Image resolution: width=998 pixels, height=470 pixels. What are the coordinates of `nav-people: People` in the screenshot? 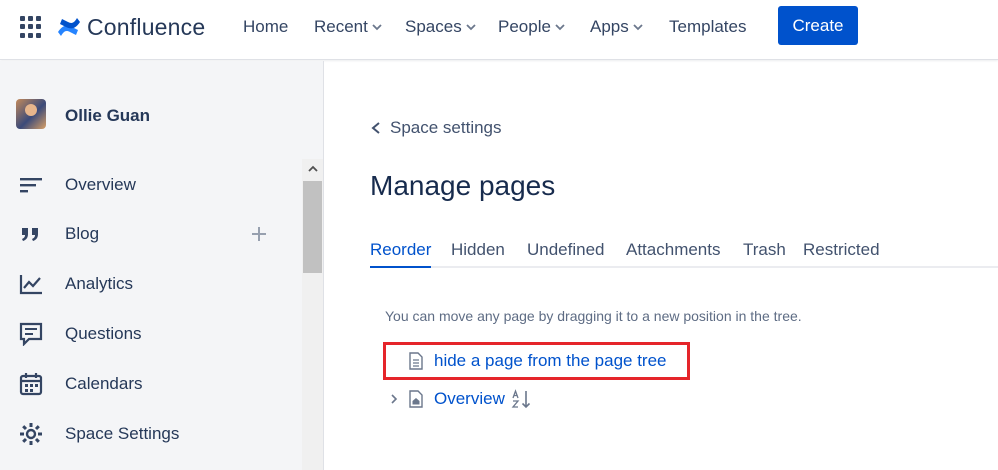 It's located at (531, 27).